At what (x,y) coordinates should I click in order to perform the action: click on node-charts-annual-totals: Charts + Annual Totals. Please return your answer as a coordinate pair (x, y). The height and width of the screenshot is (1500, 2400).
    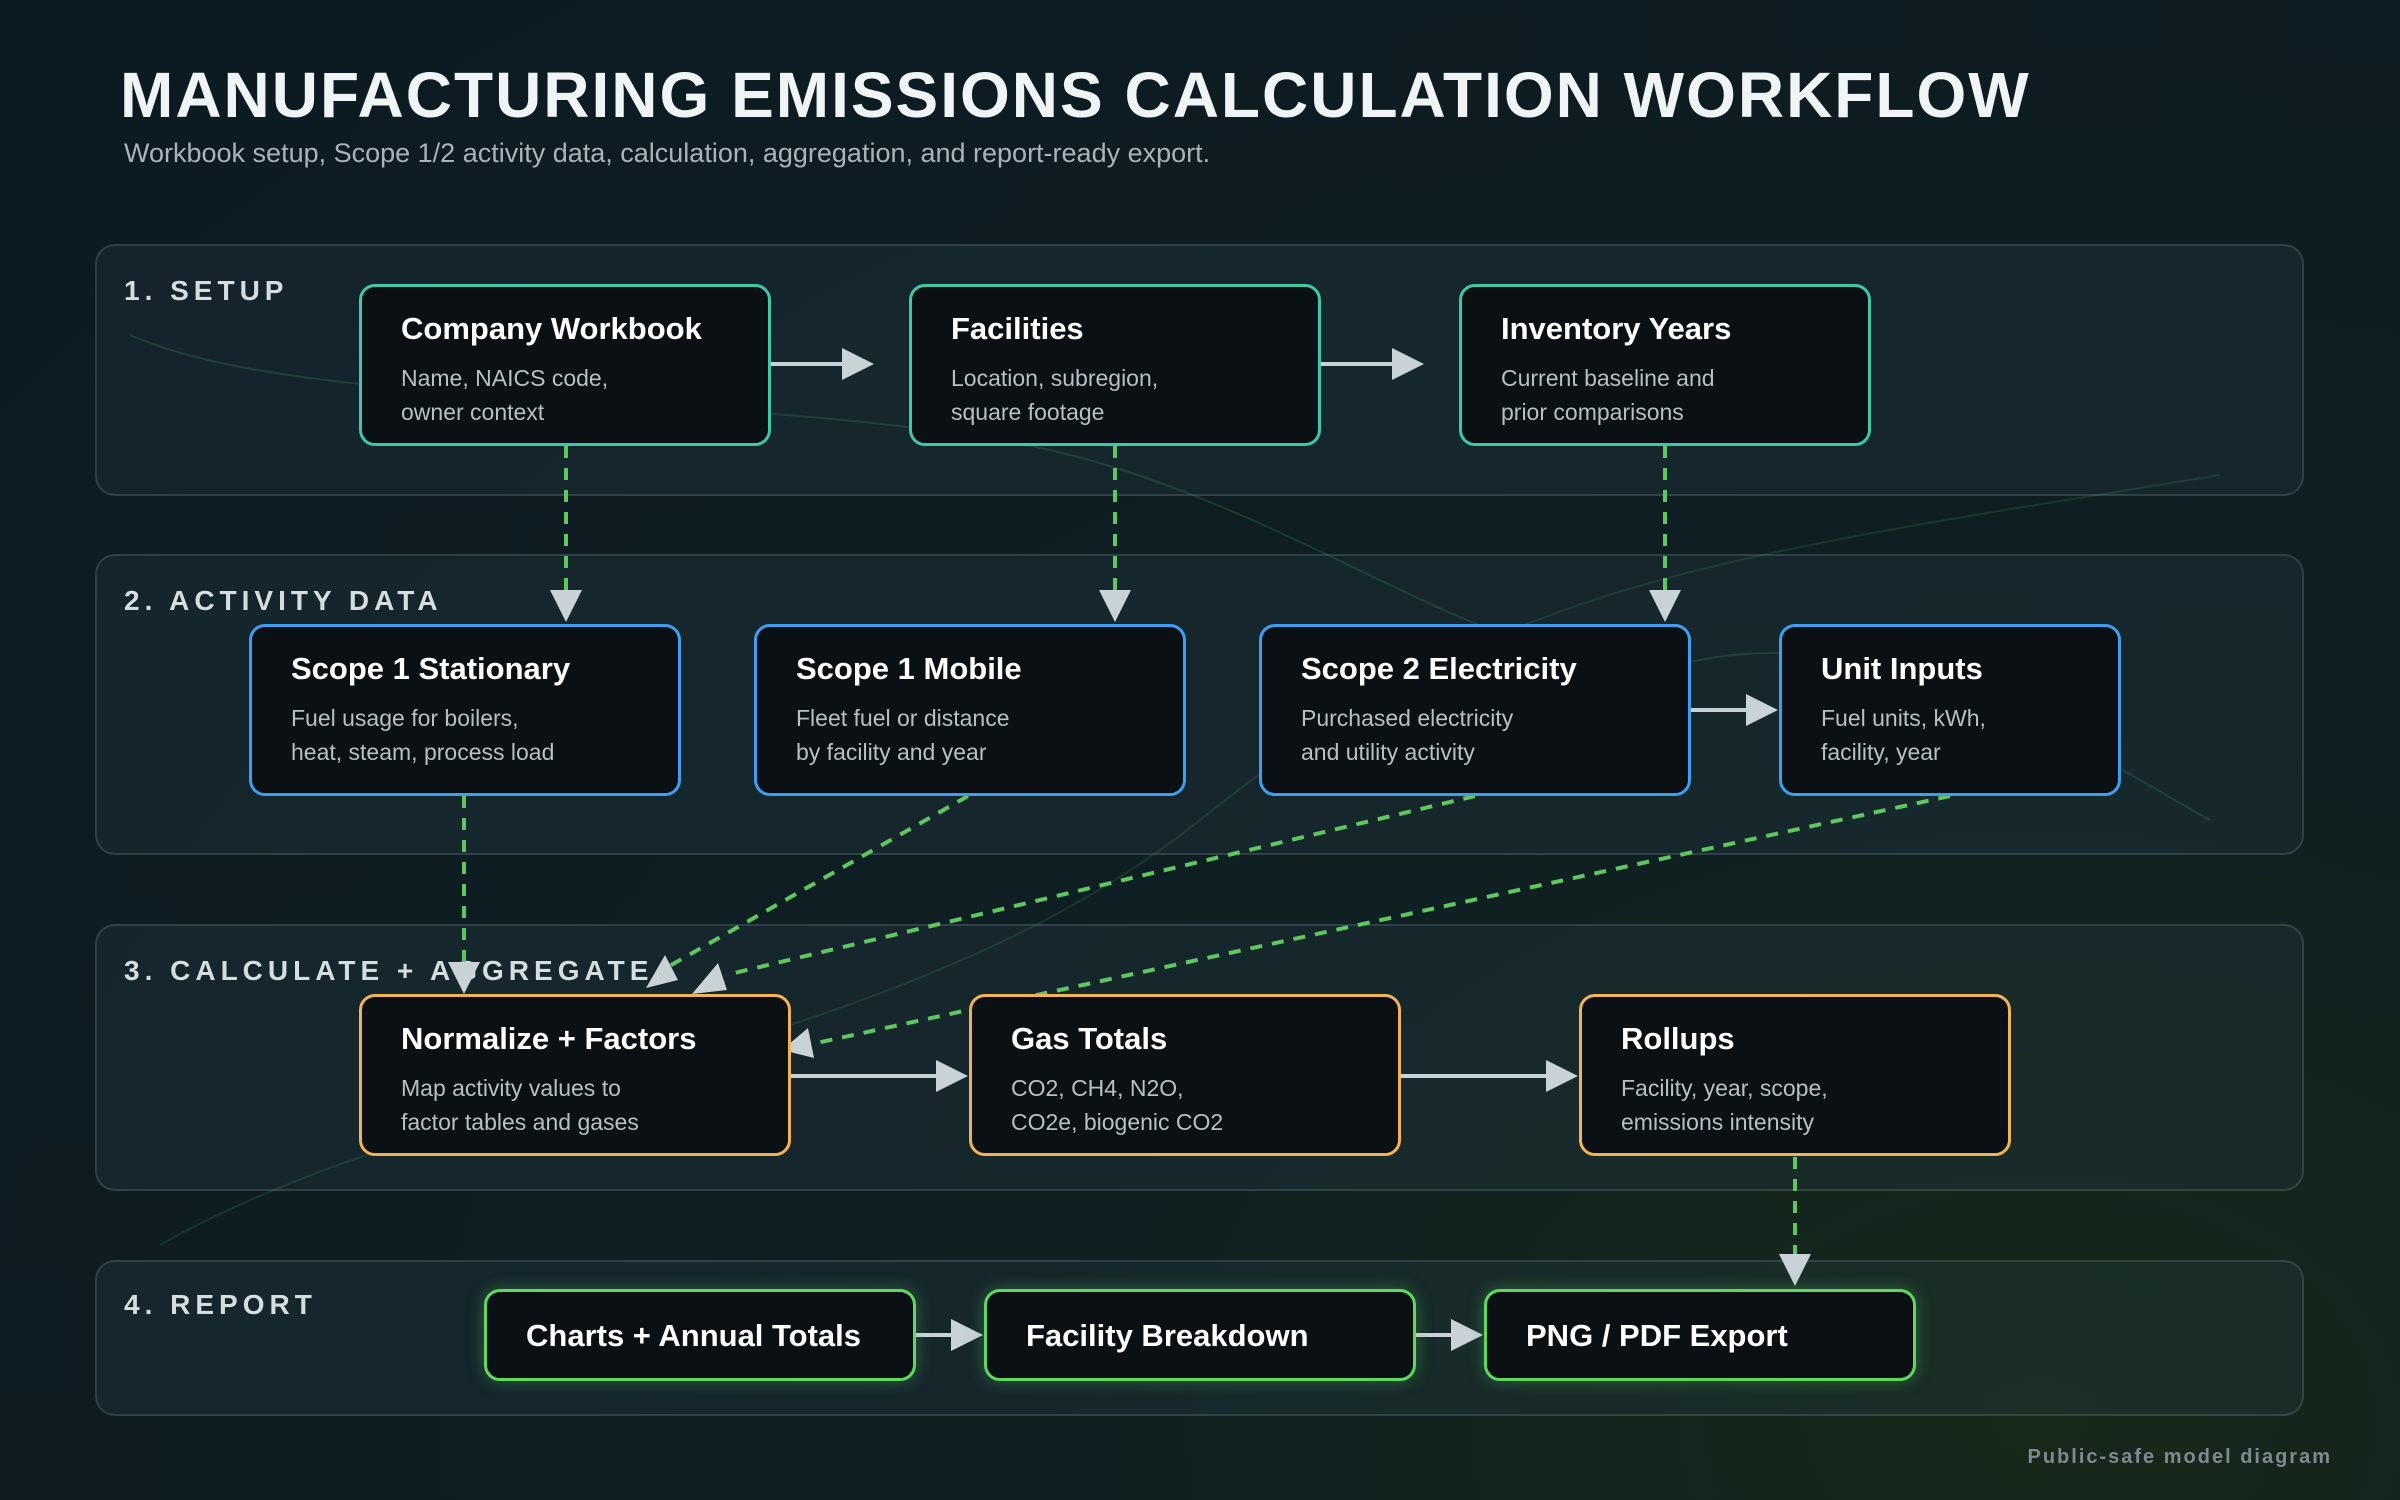
    Looking at the image, I should click on (700, 1335).